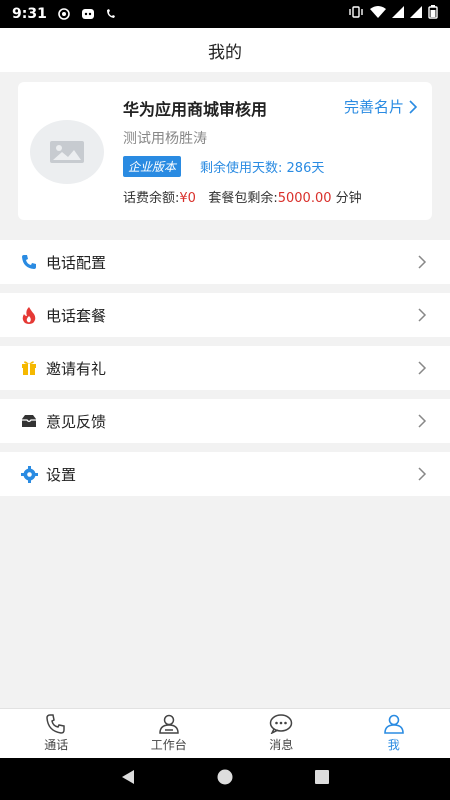 This screenshot has width=450, height=800. What do you see at coordinates (187, 198) in the screenshot?
I see `balance-value: ¥0` at bounding box center [187, 198].